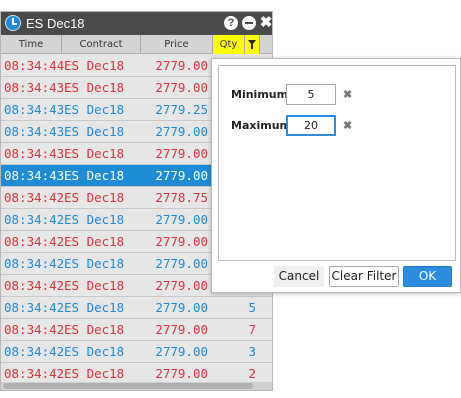 The width and height of the screenshot is (461, 398). What do you see at coordinates (55, 23) in the screenshot?
I see `window-title: ES Dec18` at bounding box center [55, 23].